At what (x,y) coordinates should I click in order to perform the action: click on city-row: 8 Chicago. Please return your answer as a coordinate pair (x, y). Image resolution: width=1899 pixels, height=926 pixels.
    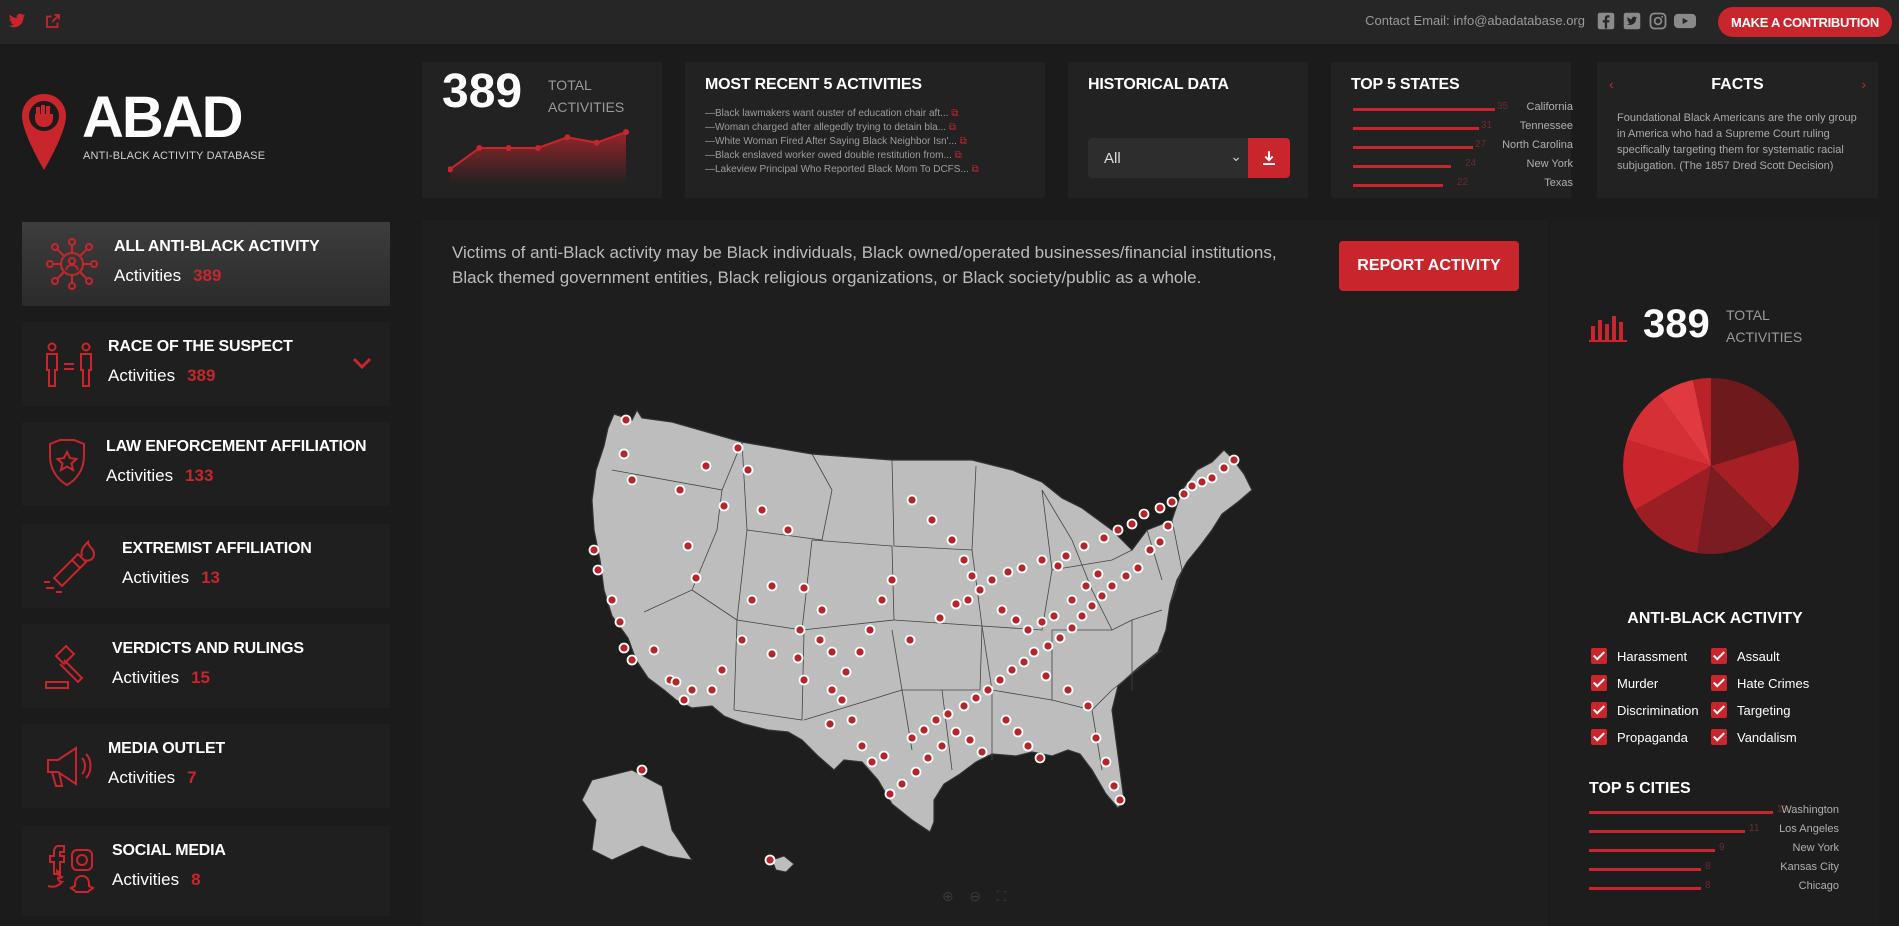
    Looking at the image, I should click on (1714, 887).